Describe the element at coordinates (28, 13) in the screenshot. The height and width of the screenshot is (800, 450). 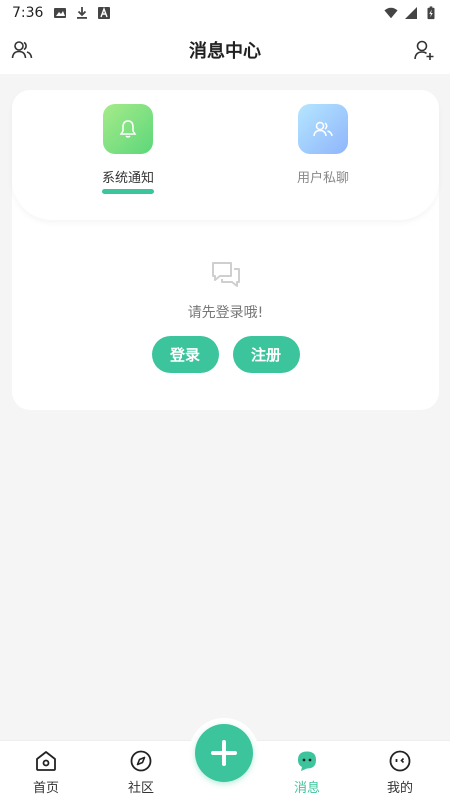
I see `status-time: 7:36` at that location.